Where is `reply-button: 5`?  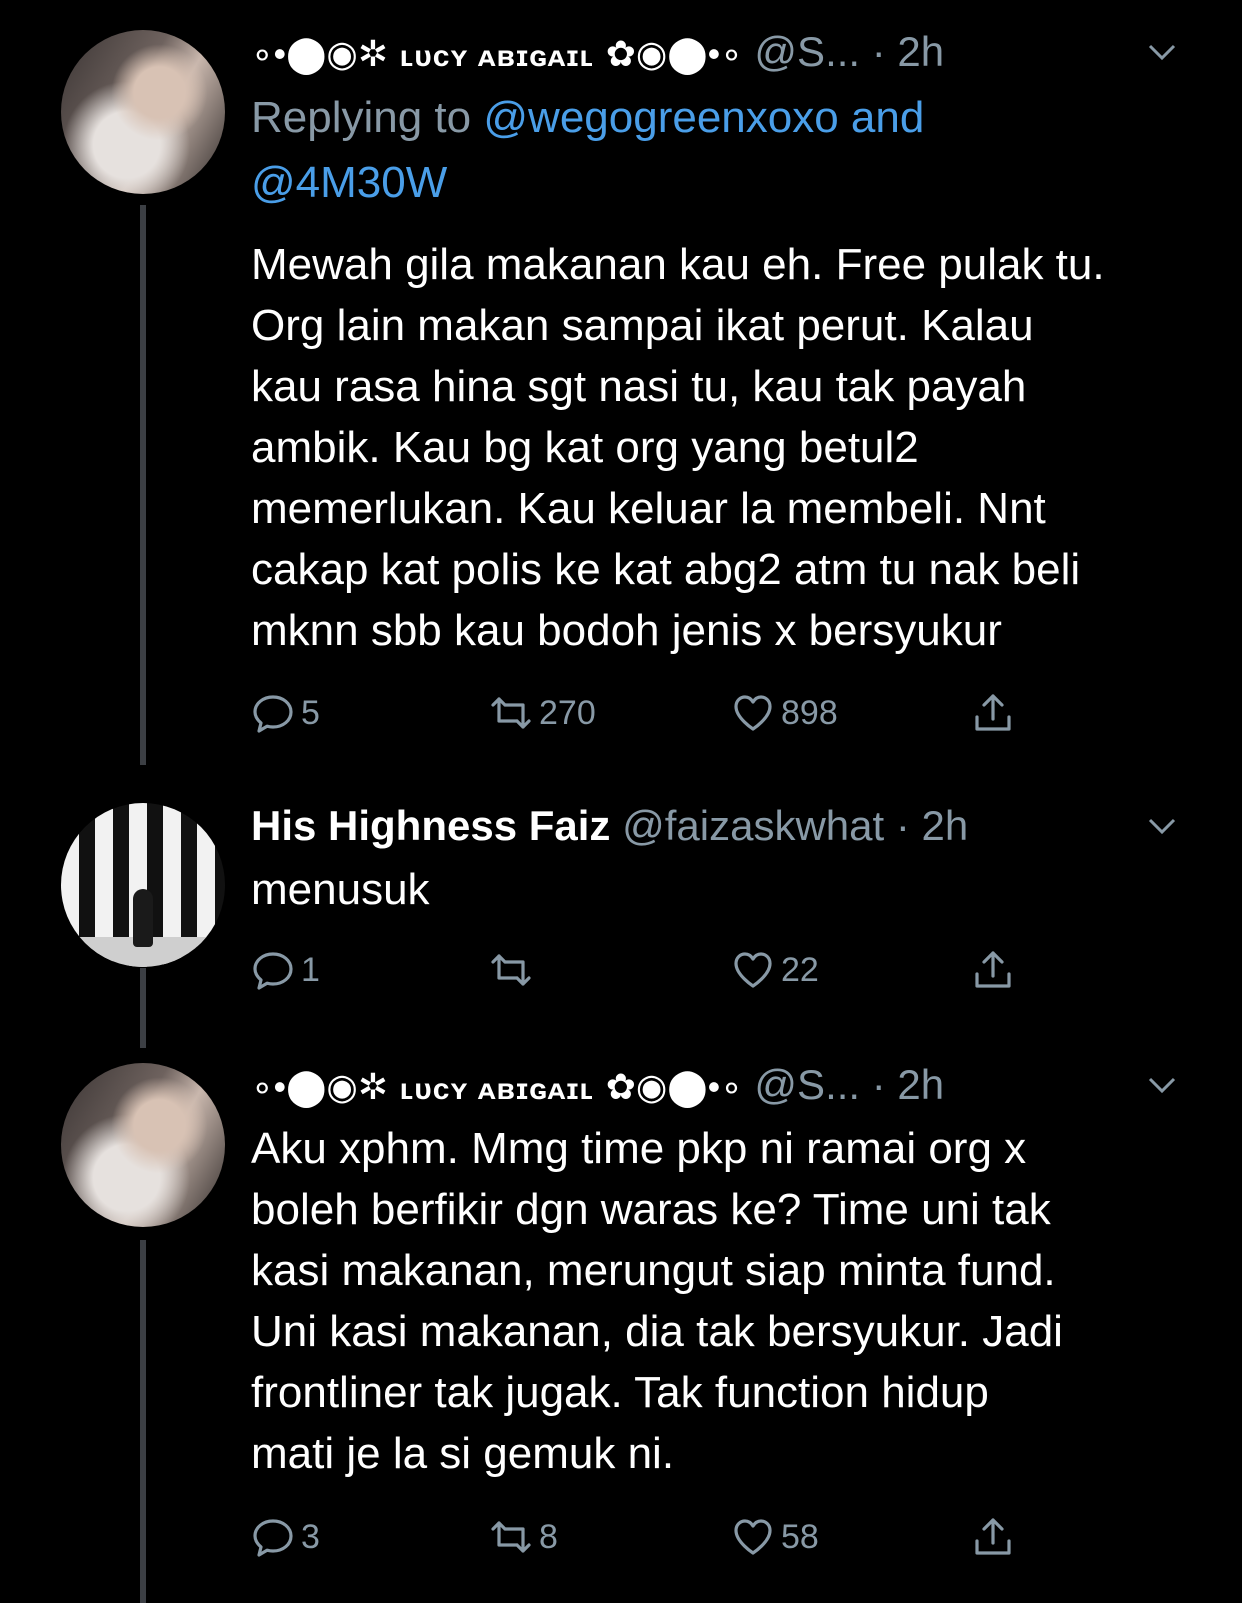
reply-button: 5 is located at coordinates (285, 713).